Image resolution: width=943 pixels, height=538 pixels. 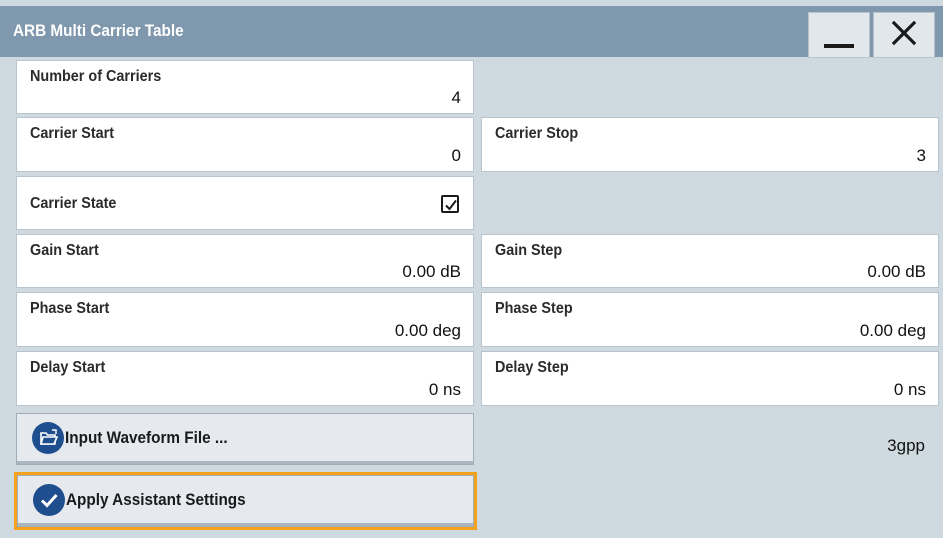 What do you see at coordinates (456, 97) in the screenshot?
I see `number-of-carriers-value: 4` at bounding box center [456, 97].